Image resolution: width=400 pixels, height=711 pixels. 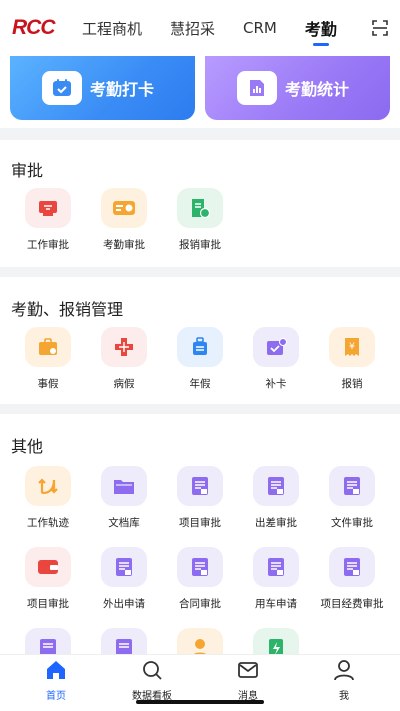 I want to click on annual-leave-item: 年假, so click(x=200, y=359).